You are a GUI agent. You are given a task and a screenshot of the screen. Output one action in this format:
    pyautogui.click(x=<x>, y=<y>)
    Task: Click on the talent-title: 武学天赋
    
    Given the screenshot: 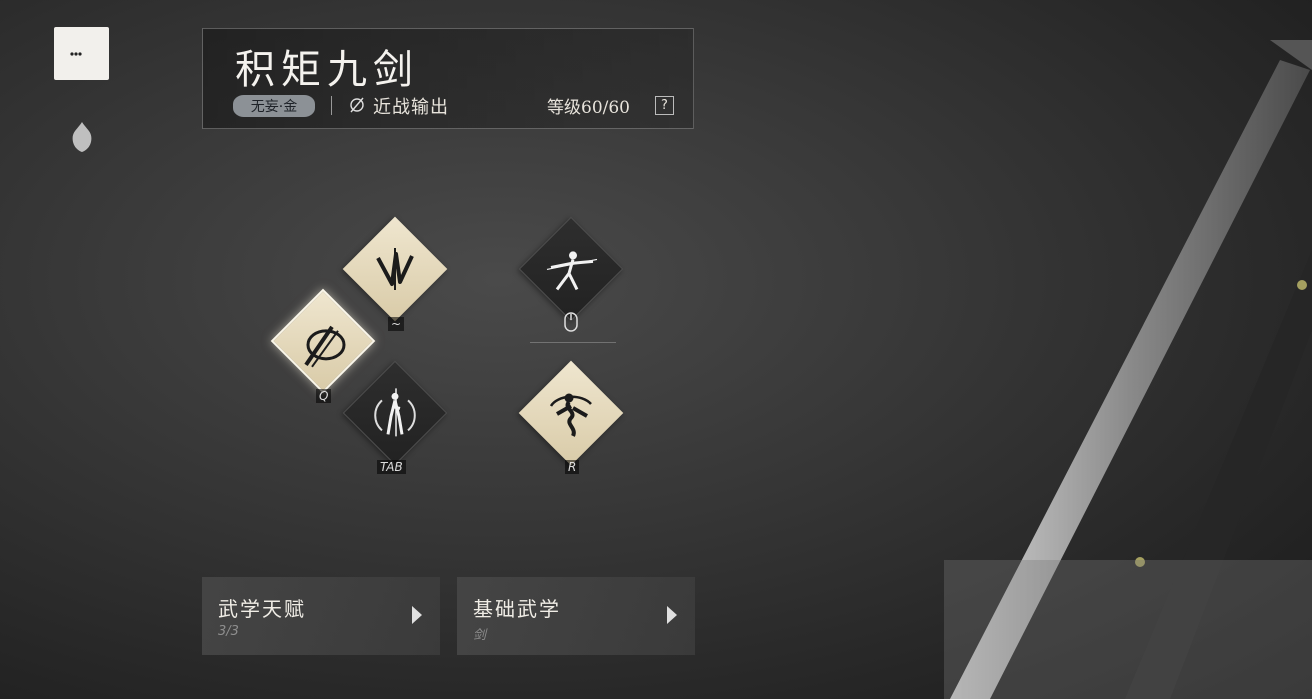 What is the action you would take?
    pyautogui.click(x=262, y=609)
    